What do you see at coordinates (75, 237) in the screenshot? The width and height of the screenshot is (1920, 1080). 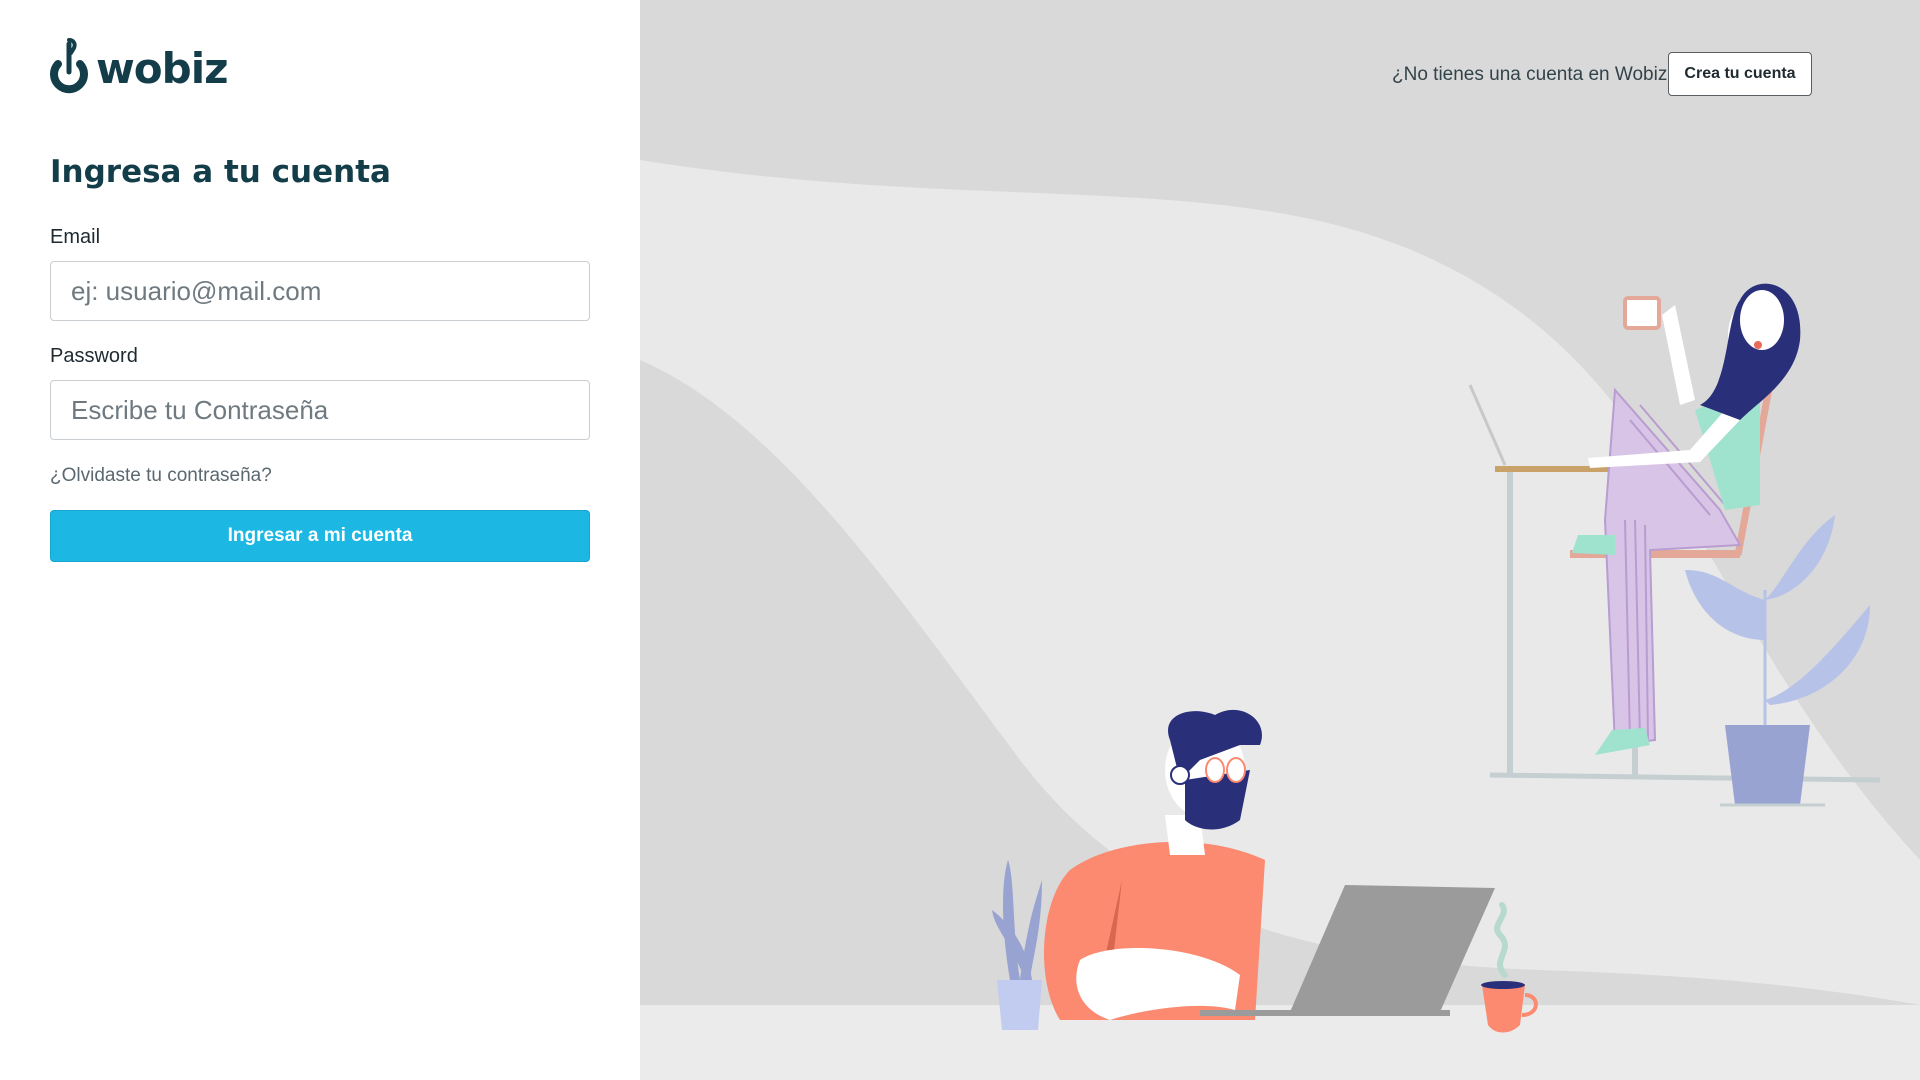 I see `email-label: Email` at bounding box center [75, 237].